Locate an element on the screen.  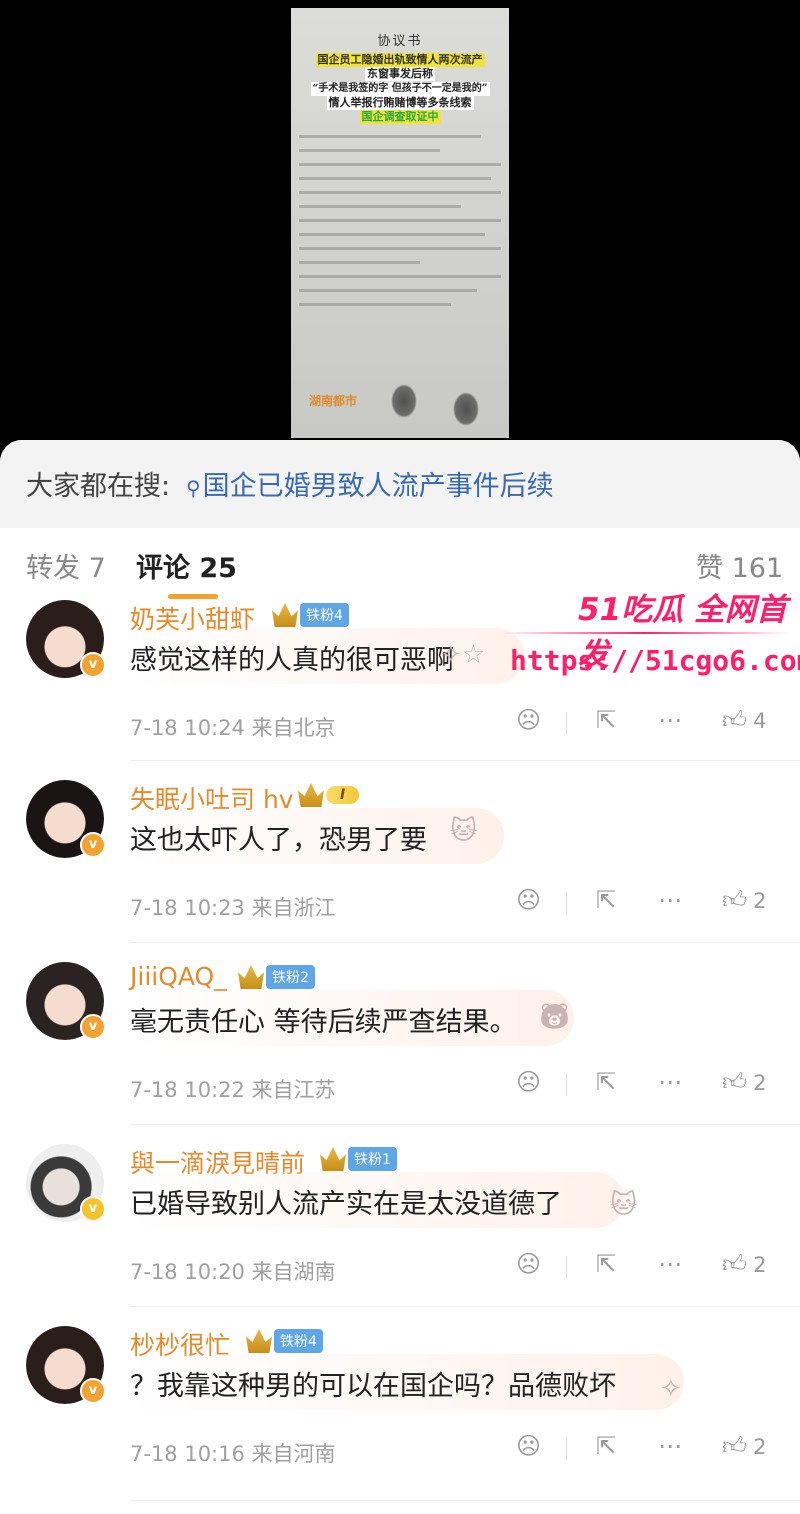
comment-text: ？我靠这种男的可以在国企吗？品德败坏 is located at coordinates (373, 1386).